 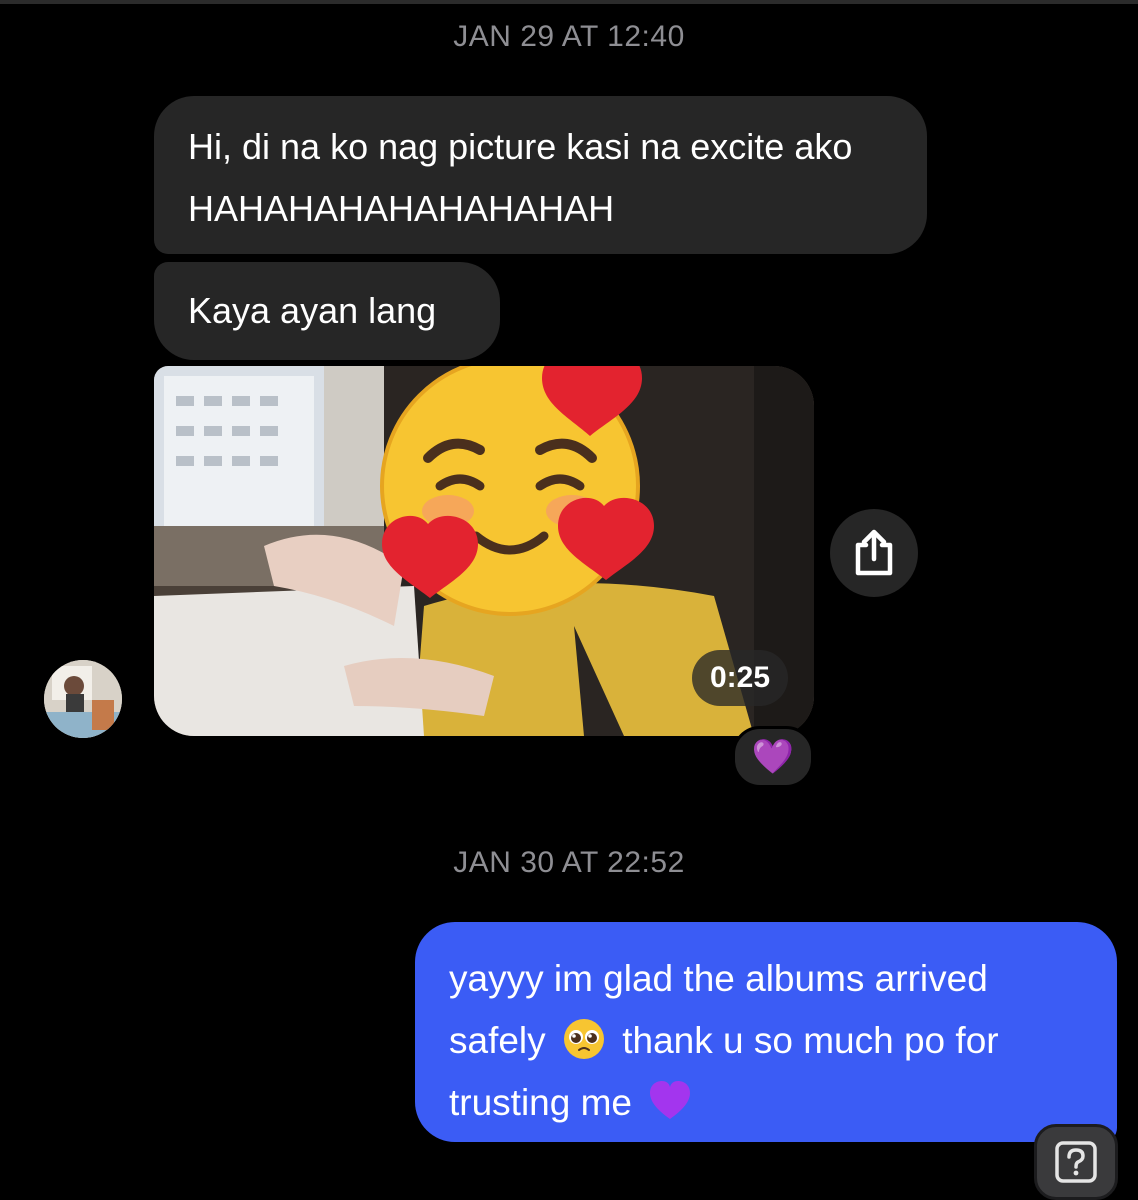 I want to click on timestamp: JAN 30 AT 22:52, so click(x=569, y=862).